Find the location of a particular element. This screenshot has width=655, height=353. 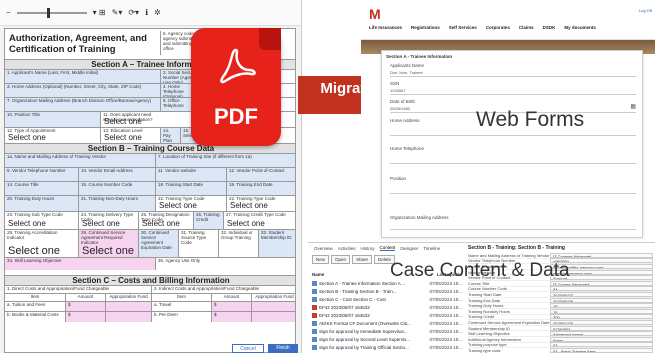

position-title-field: 10. Position Title is located at coordinates (52, 120).